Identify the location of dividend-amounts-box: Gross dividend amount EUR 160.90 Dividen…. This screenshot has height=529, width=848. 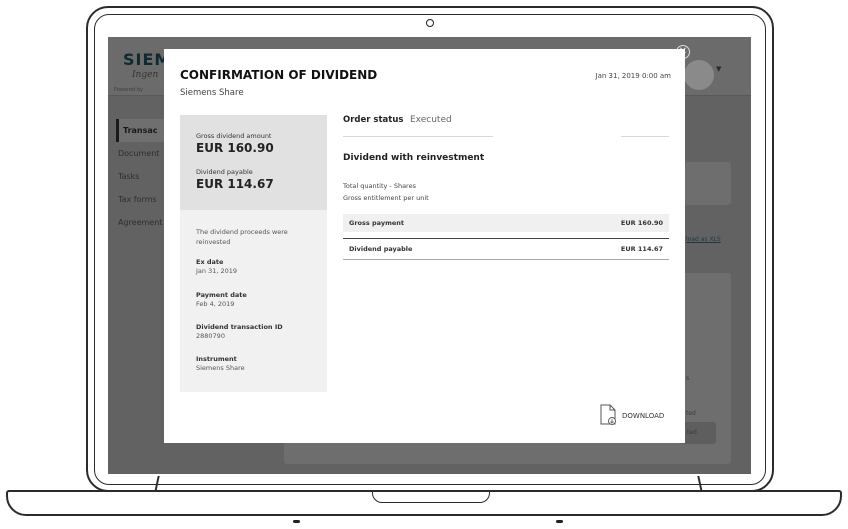
(253, 162).